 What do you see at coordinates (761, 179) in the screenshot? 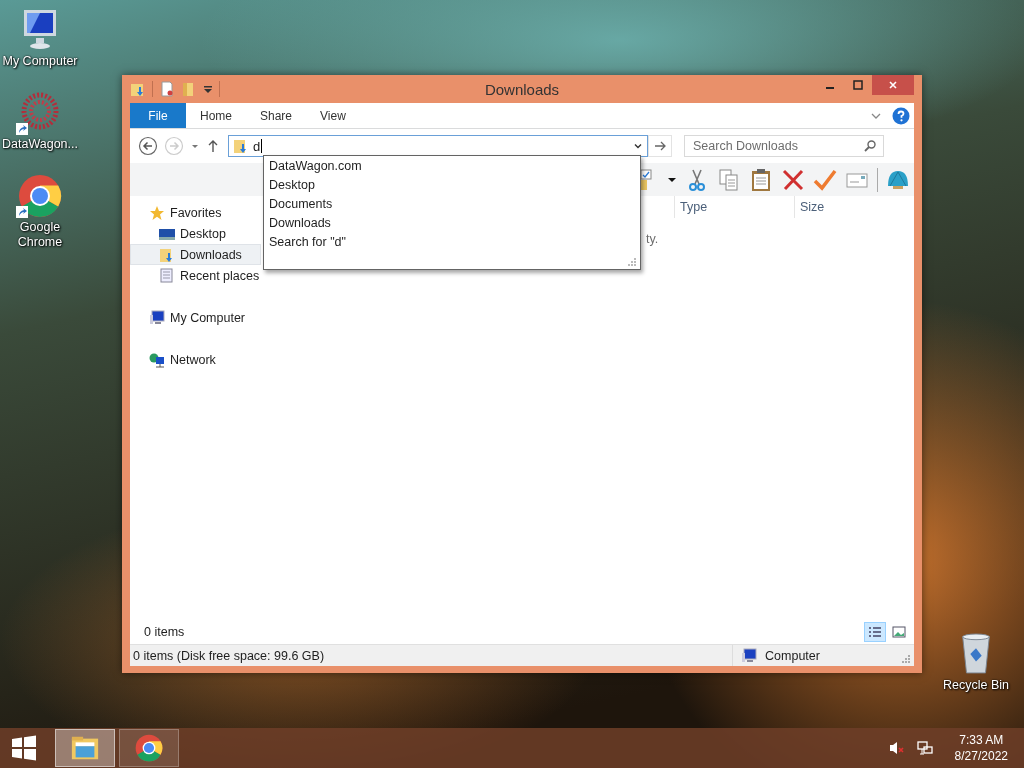
I see `clipboard-icon` at bounding box center [761, 179].